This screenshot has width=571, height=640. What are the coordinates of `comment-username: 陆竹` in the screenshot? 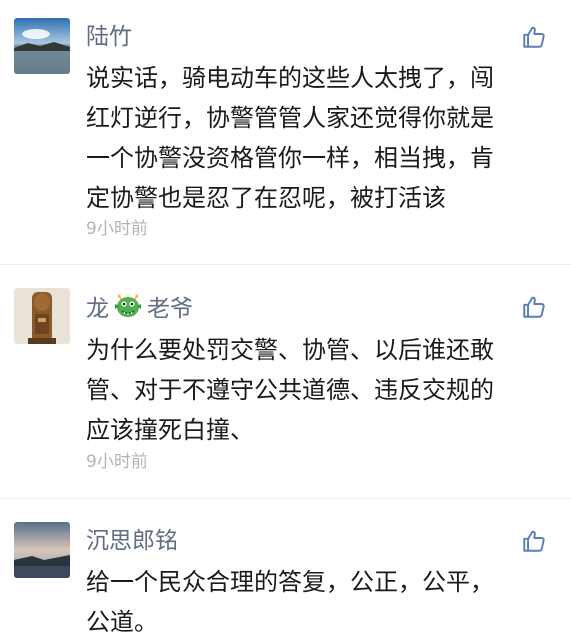 It's located at (109, 37).